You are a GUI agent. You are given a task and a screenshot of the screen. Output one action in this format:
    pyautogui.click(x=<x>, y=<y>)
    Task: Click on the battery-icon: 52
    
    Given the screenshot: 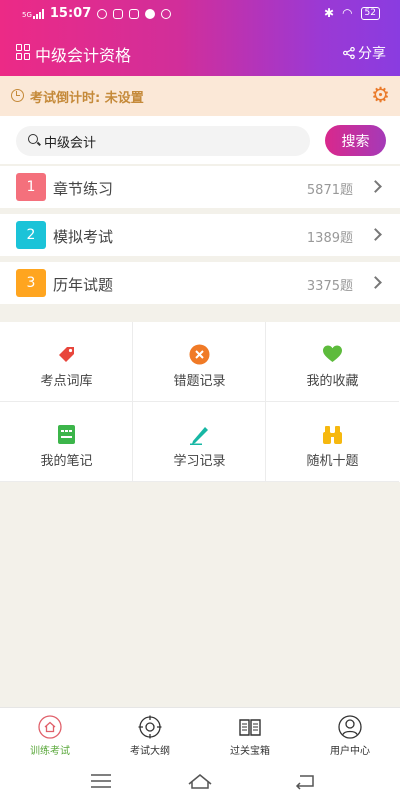 What is the action you would take?
    pyautogui.click(x=370, y=13)
    